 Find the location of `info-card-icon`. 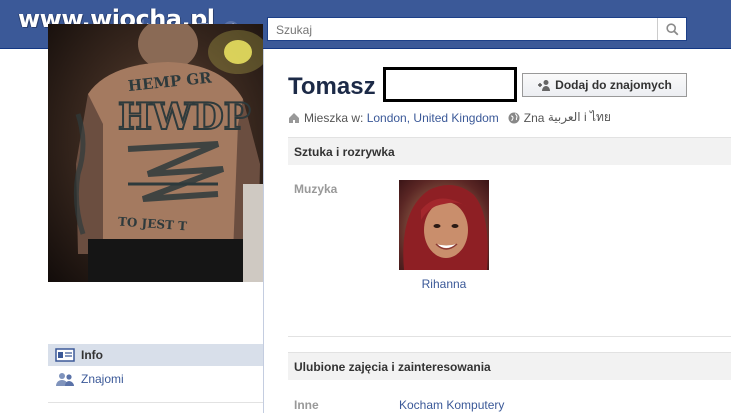

info-card-icon is located at coordinates (65, 355).